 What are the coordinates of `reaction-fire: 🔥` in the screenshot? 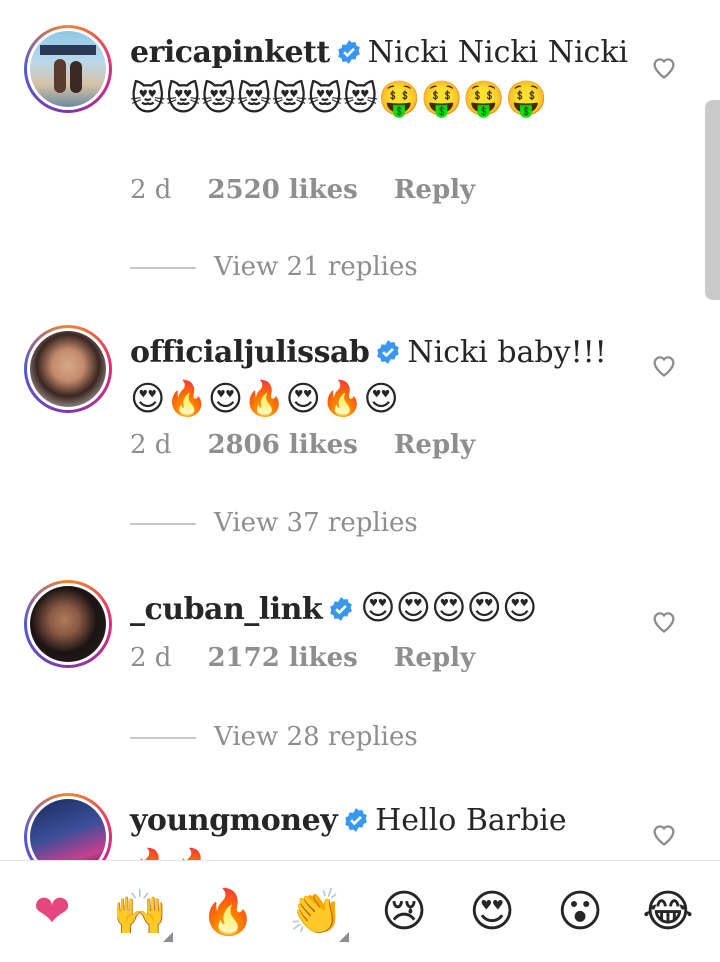 It's located at (228, 912).